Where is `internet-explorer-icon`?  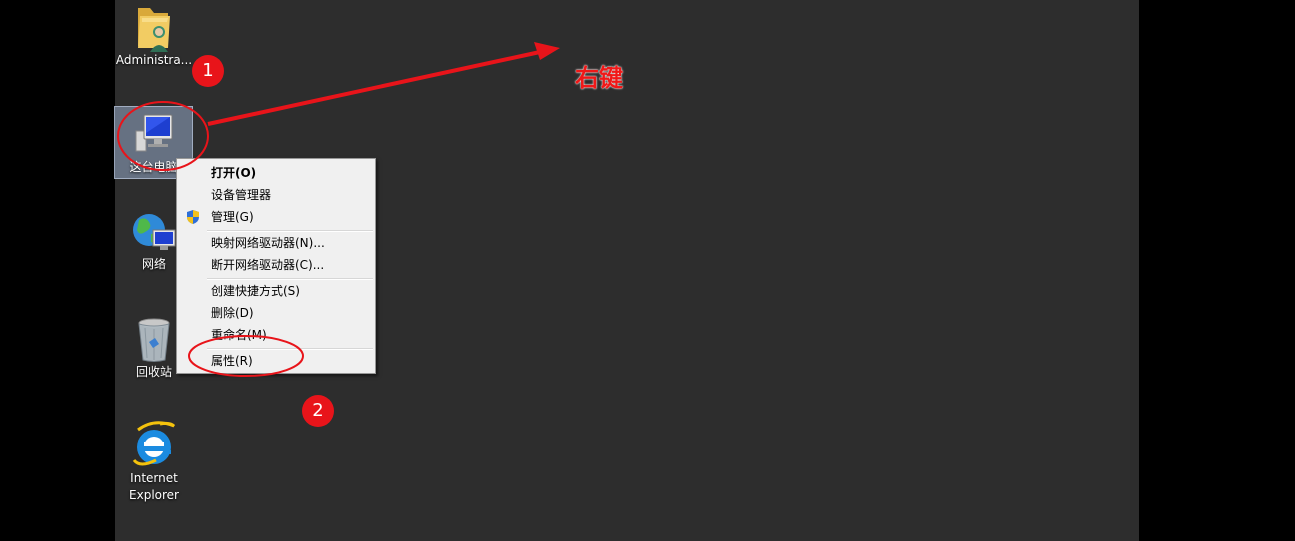 internet-explorer-icon is located at coordinates (154, 443).